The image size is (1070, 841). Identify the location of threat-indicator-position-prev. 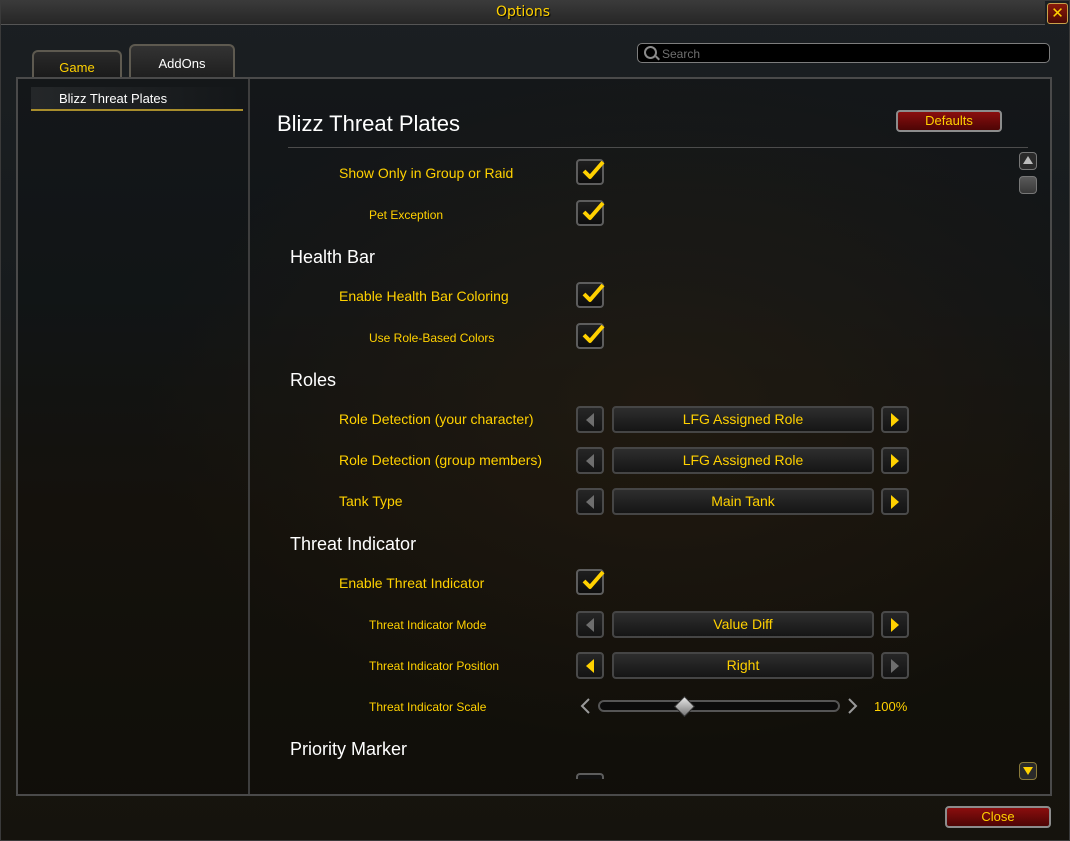
(590, 665).